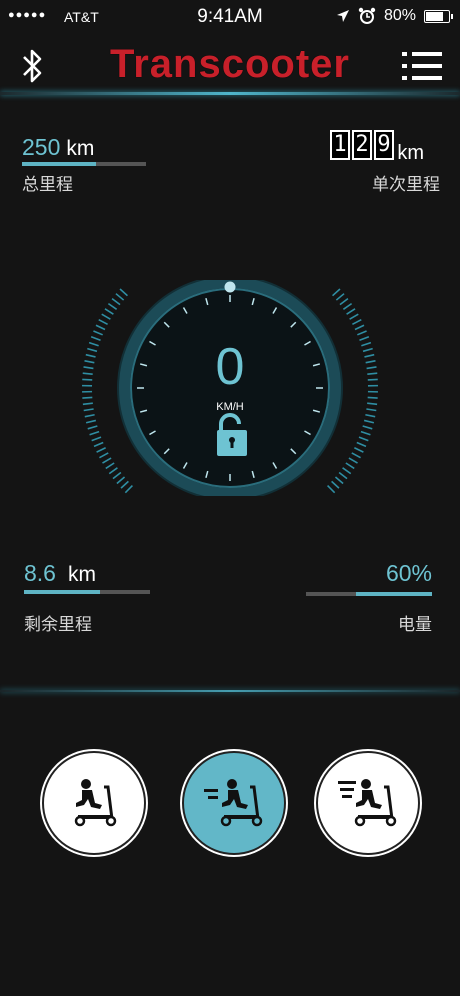 The image size is (460, 996). Describe the element at coordinates (394, 594) in the screenshot. I see `battery-level-bar-fill` at that location.